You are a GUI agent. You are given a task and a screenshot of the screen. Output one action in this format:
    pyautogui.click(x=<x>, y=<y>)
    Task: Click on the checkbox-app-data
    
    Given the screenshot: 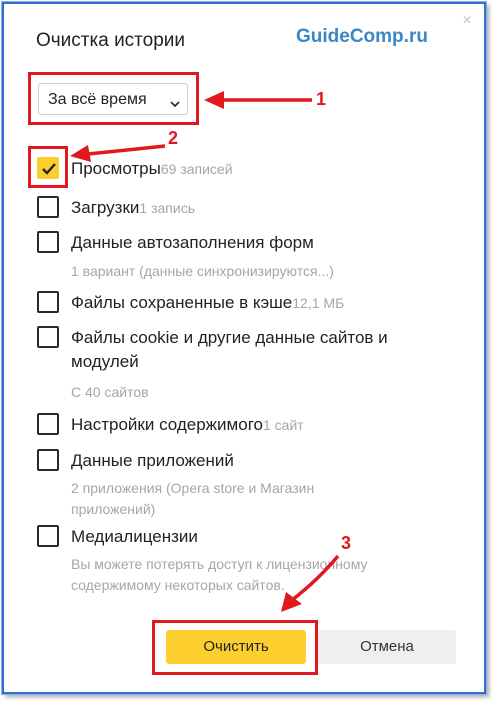 What is the action you would take?
    pyautogui.click(x=48, y=460)
    